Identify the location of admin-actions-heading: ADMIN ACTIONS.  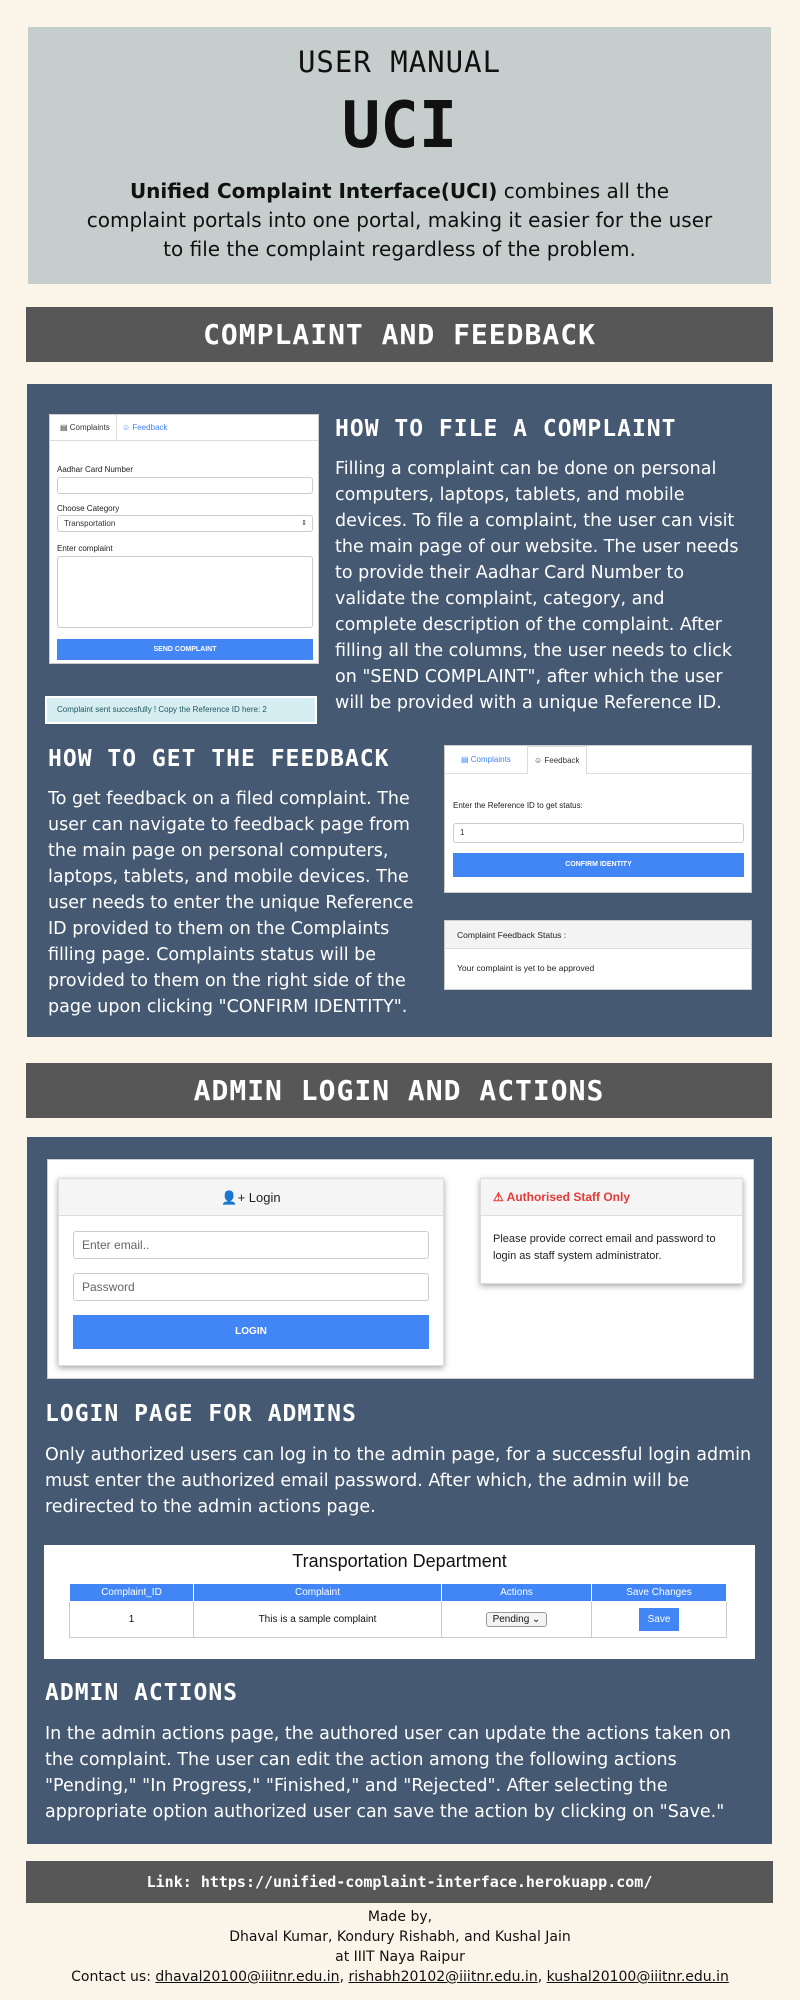
(142, 1693).